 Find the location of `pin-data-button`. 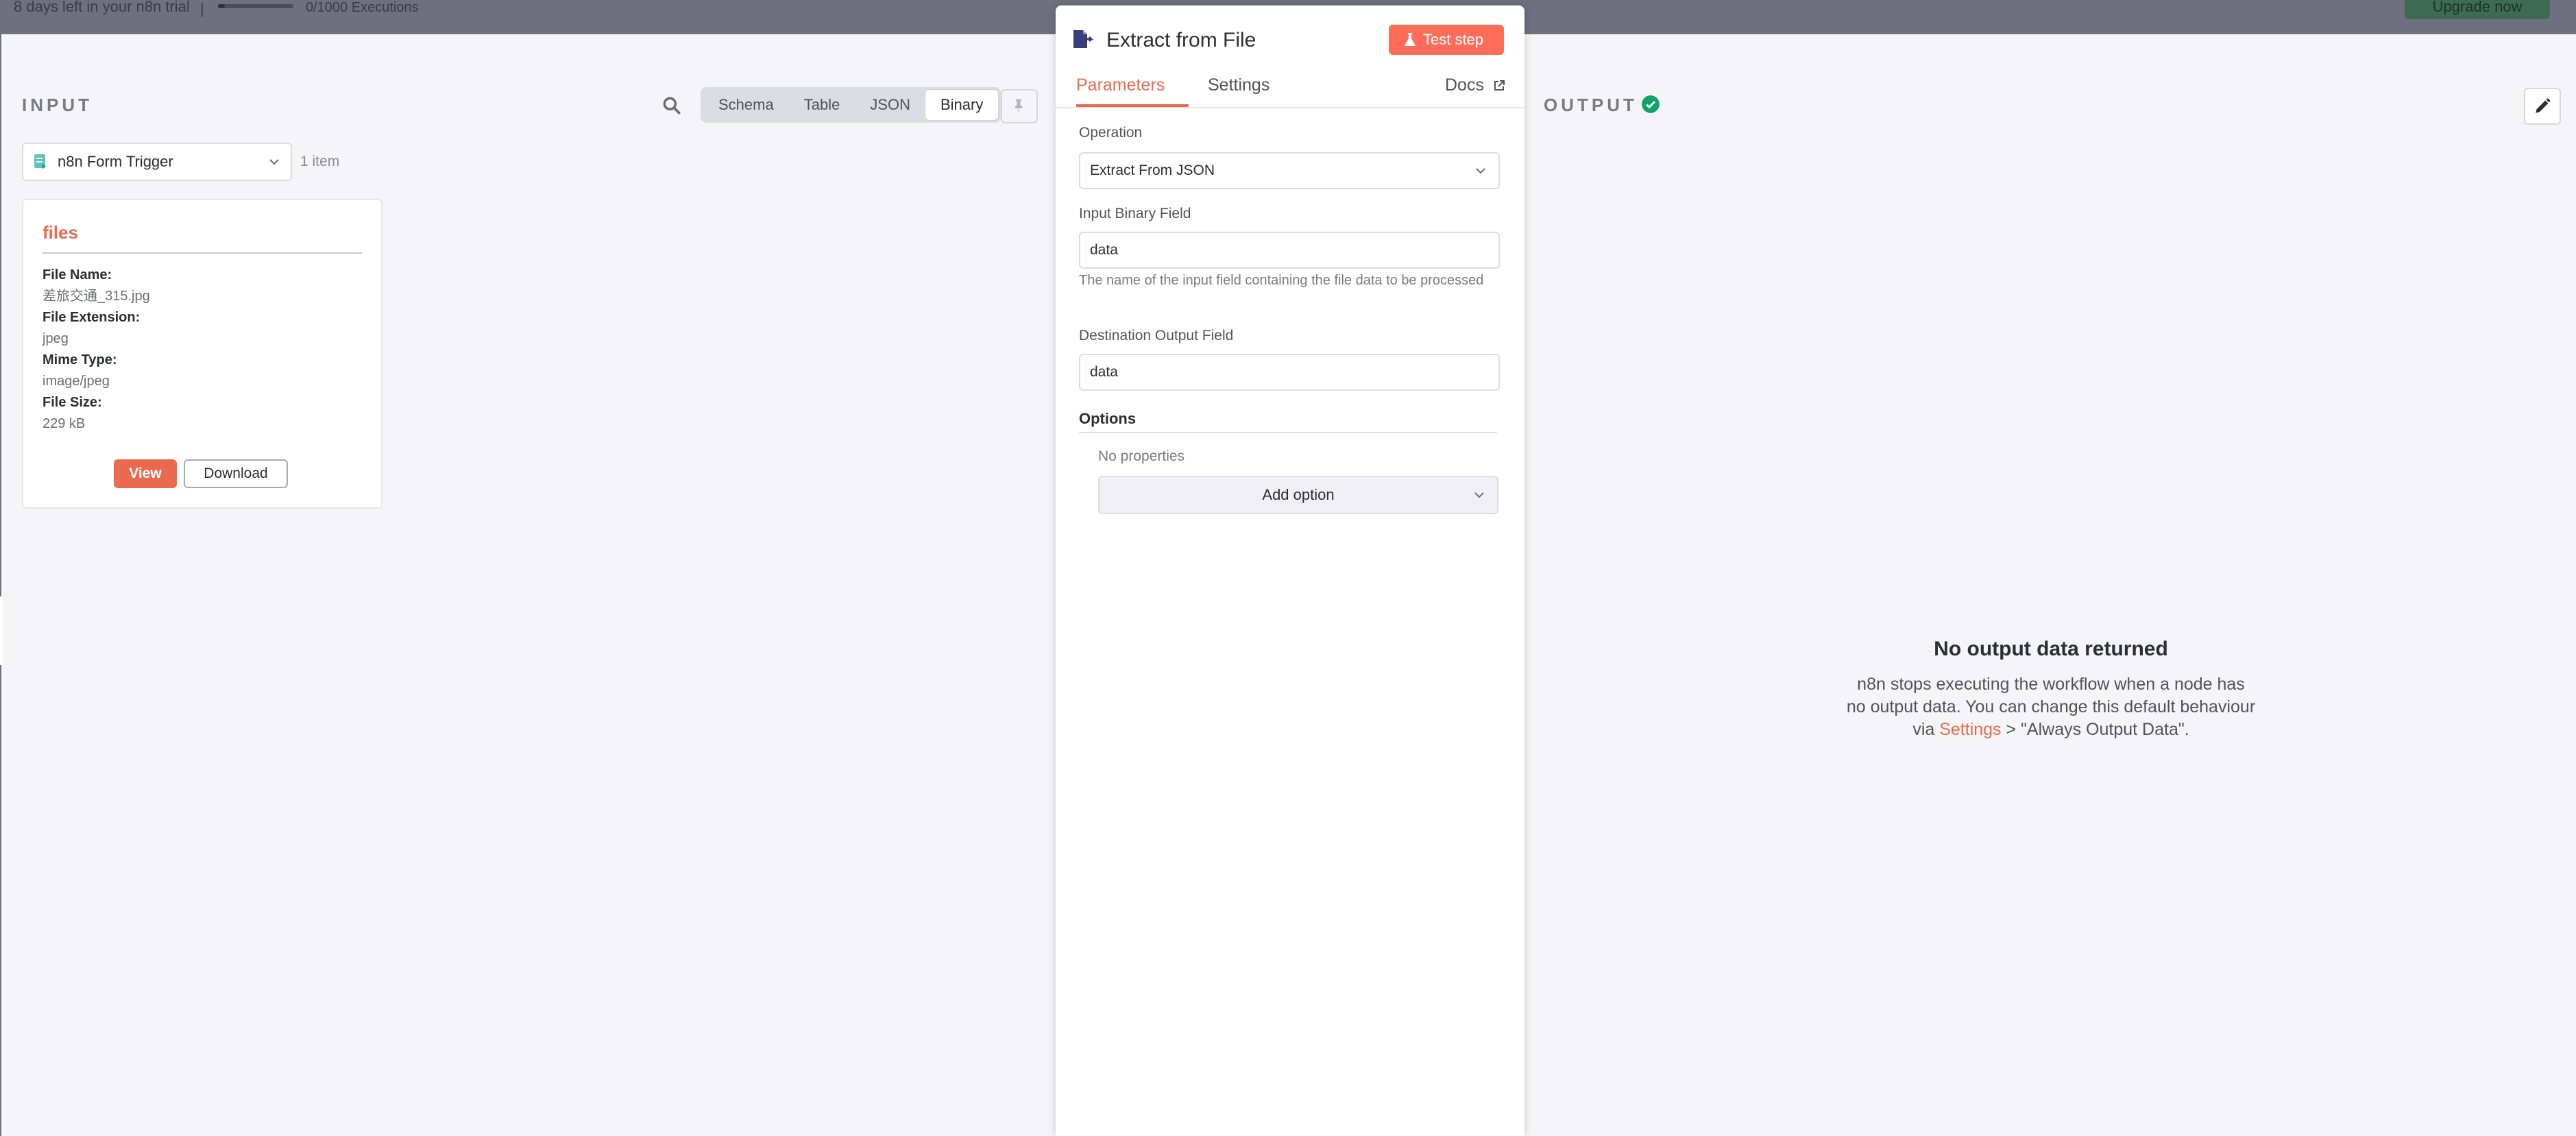

pin-data-button is located at coordinates (1019, 106).